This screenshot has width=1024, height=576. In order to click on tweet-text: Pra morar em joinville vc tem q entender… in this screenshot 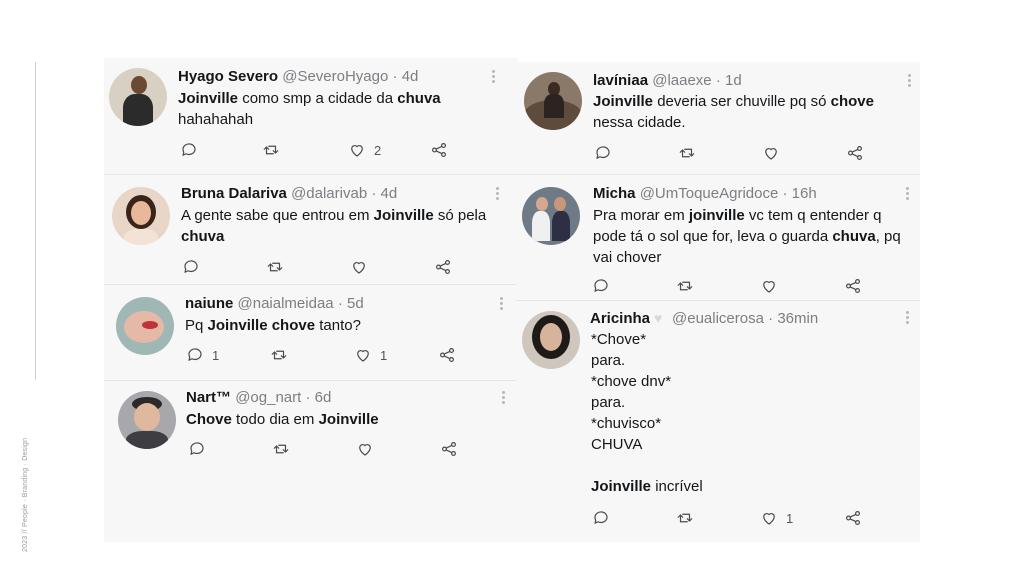, I will do `click(747, 236)`.